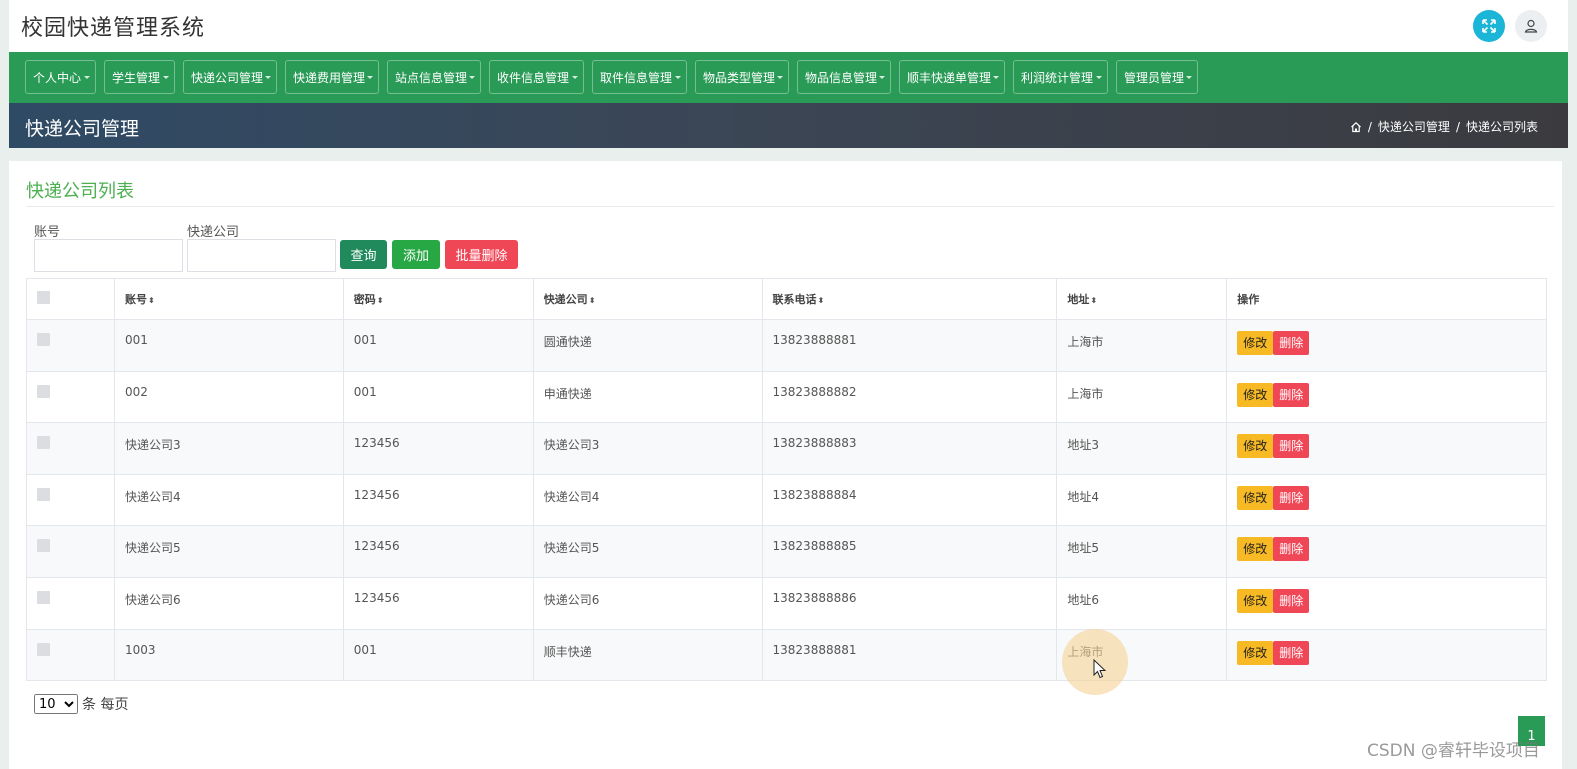  Describe the element at coordinates (1142, 500) in the screenshot. I see `cell-address: 地址4` at that location.